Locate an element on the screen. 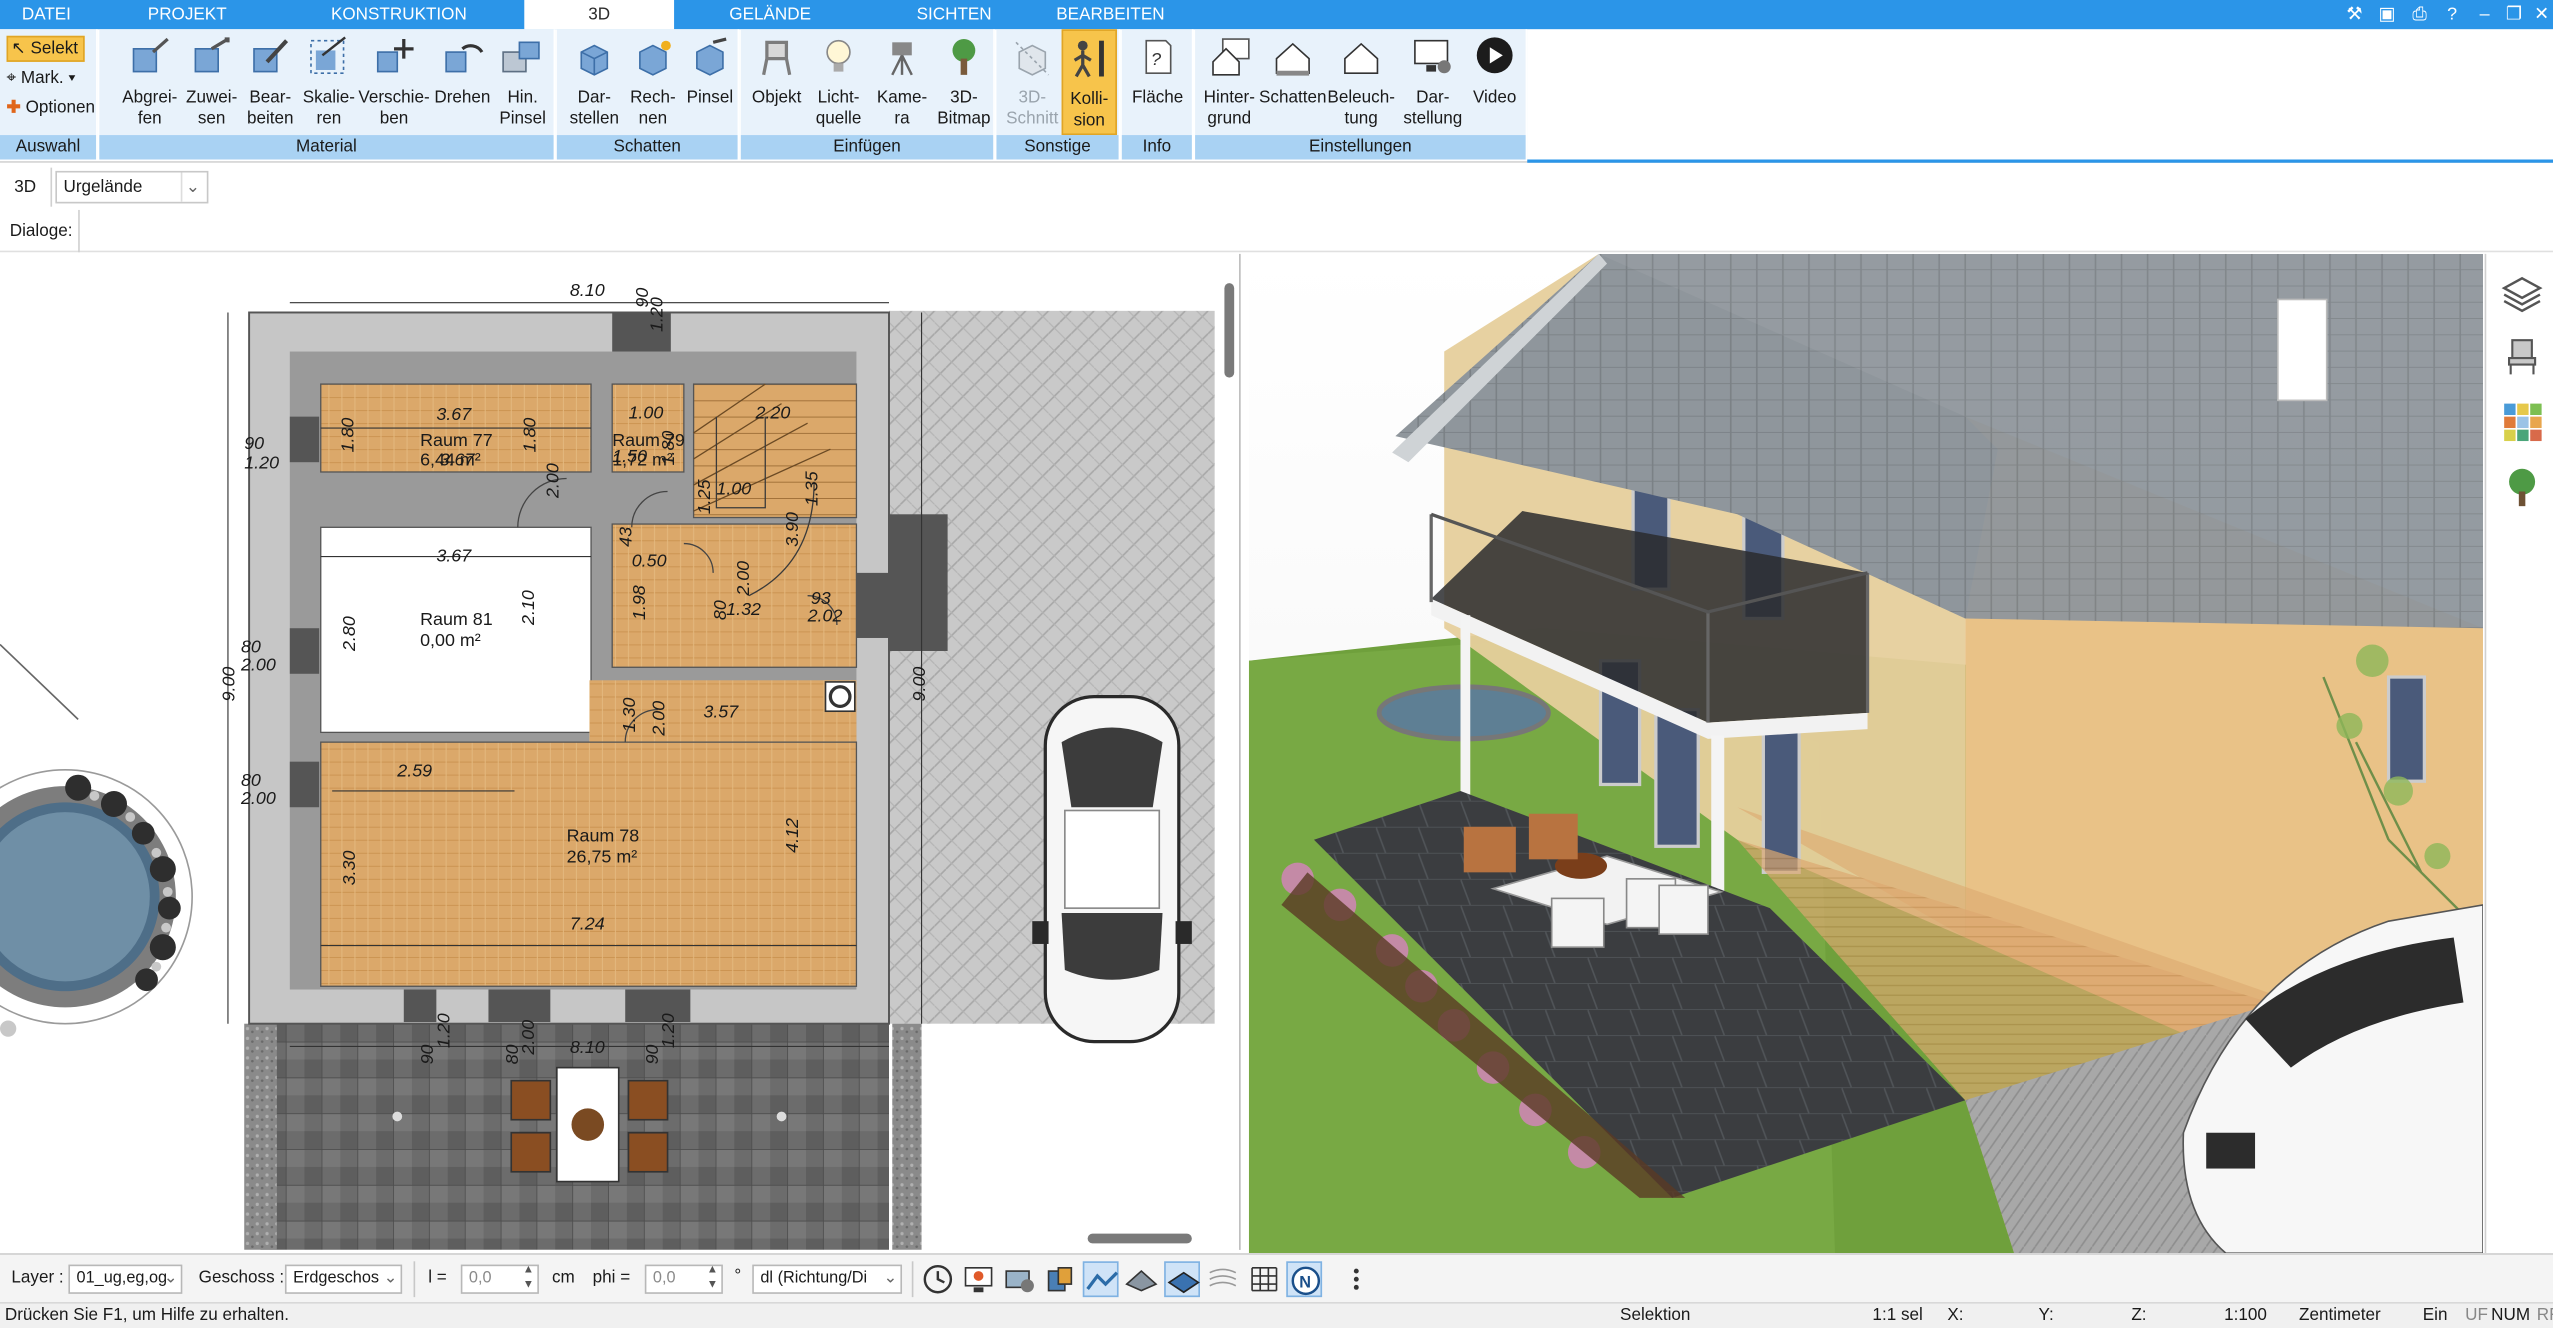  save-icon: ▣ is located at coordinates (2387, 15).